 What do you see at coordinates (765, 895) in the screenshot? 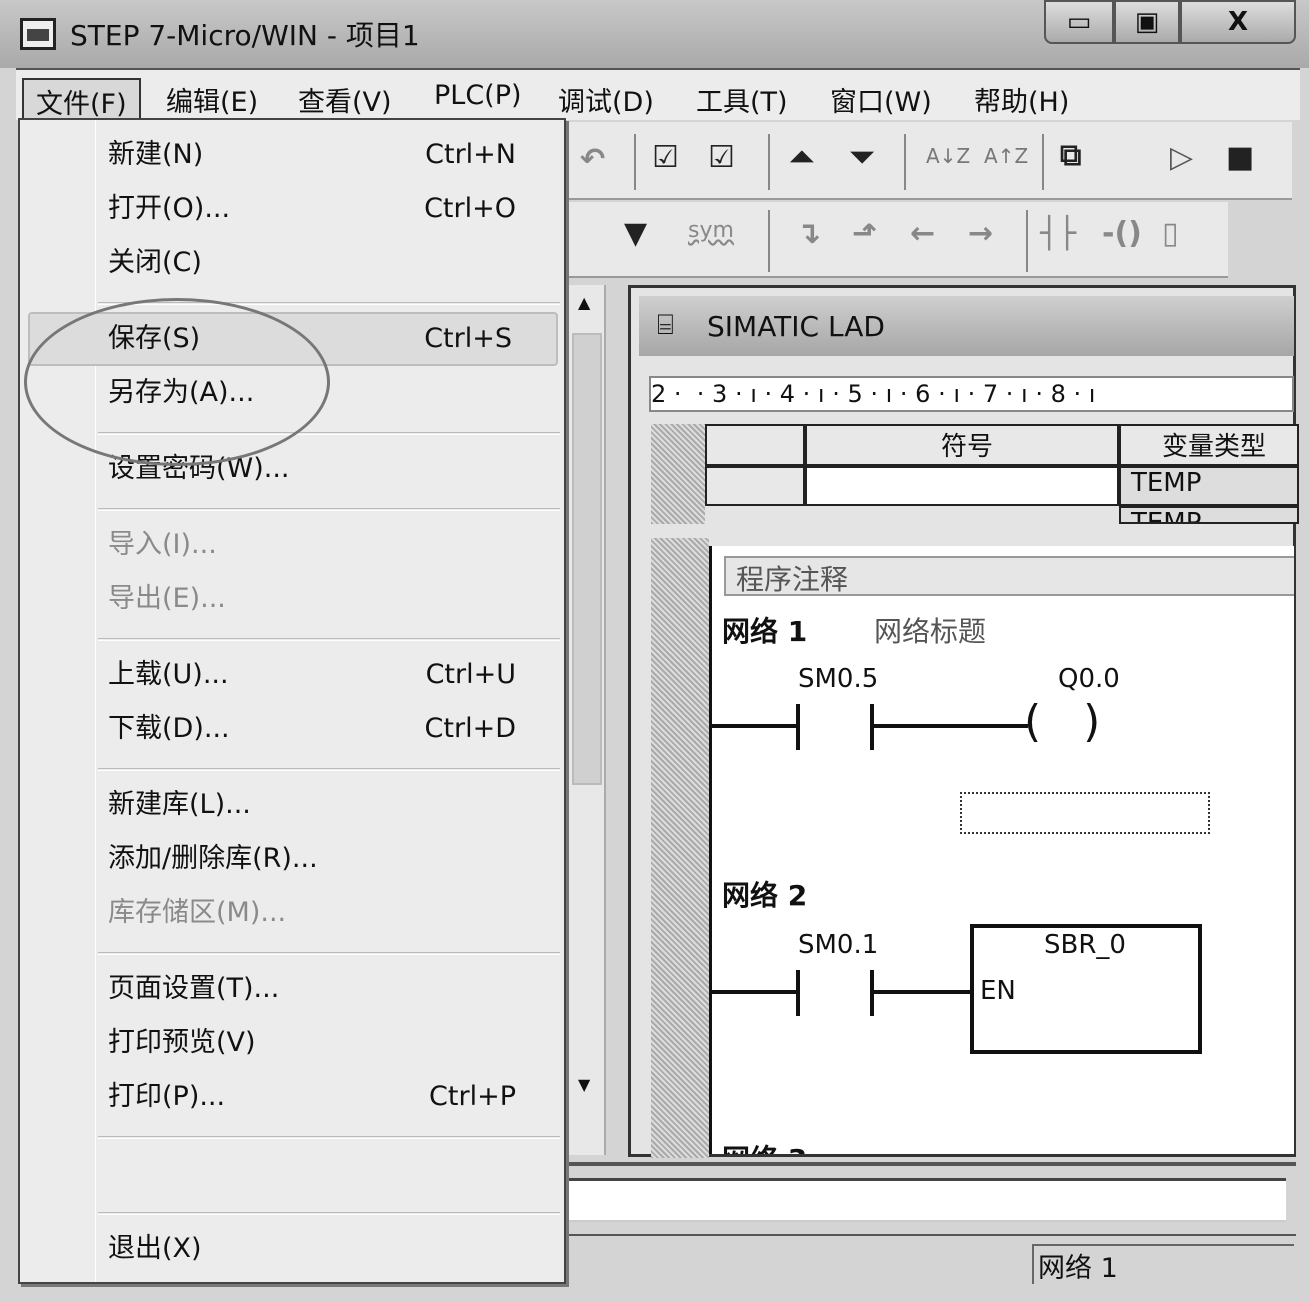
I see `network-2-label: 网络 2` at bounding box center [765, 895].